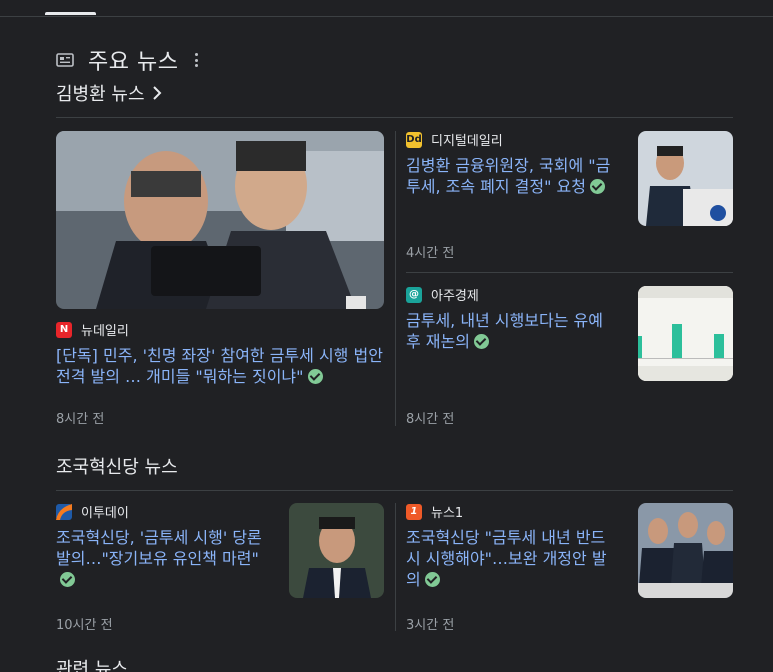  What do you see at coordinates (508, 176) in the screenshot?
I see `headline-text: 김병환 금융위원장, 국회에 "금투세, 조속 폐지 결정" 요청` at bounding box center [508, 176].